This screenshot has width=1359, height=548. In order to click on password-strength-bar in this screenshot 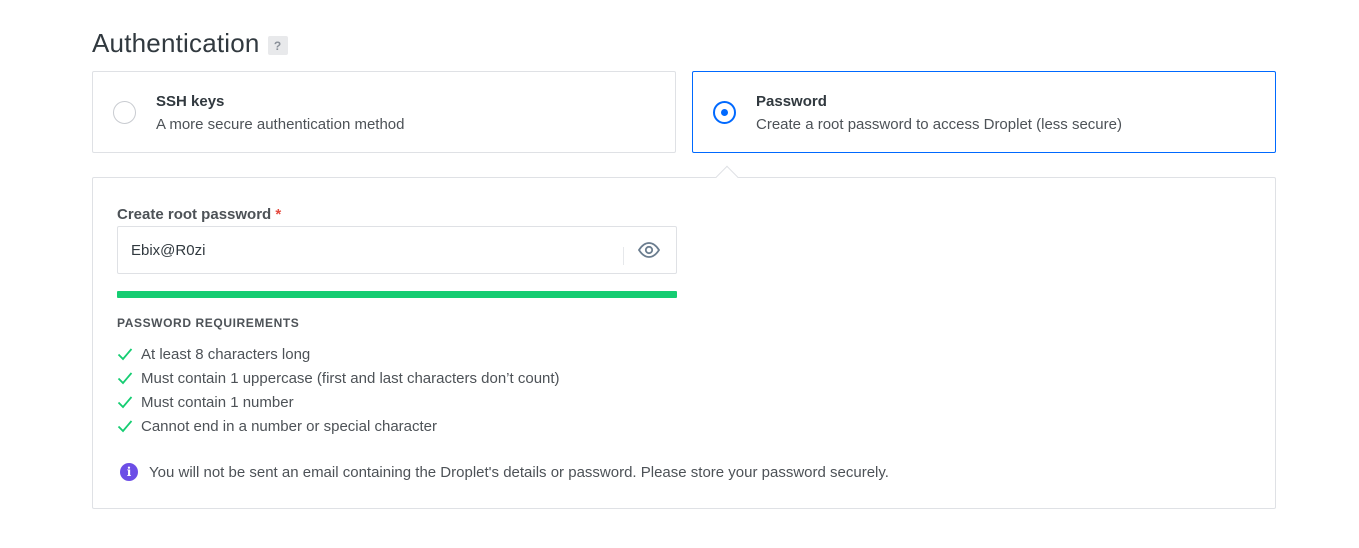, I will do `click(397, 294)`.